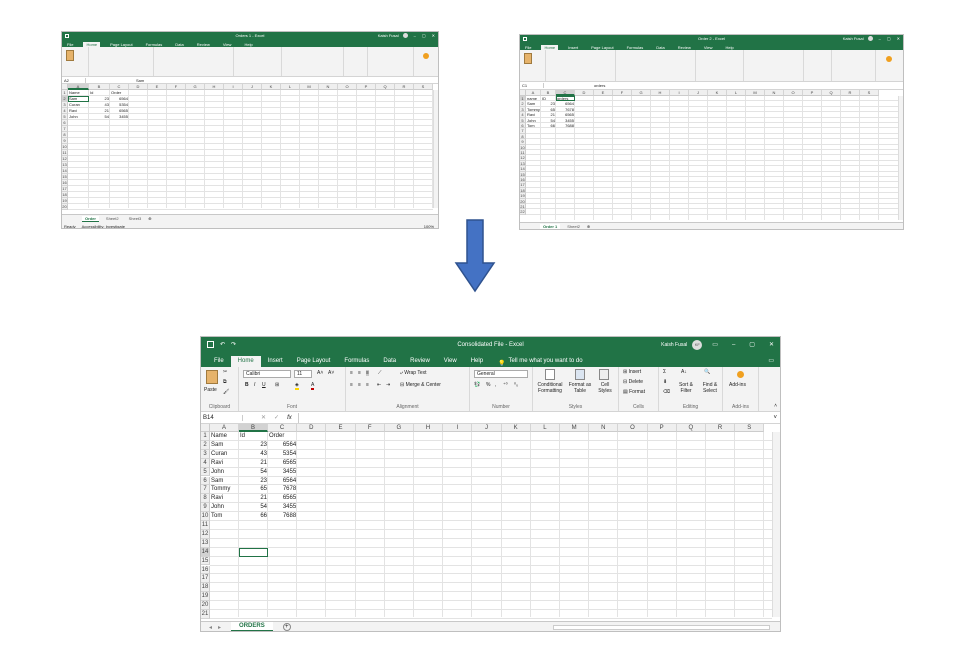 Image resolution: width=972 pixels, height=669 pixels. Describe the element at coordinates (224, 454) in the screenshot. I see `cell-A3: Curan` at that location.